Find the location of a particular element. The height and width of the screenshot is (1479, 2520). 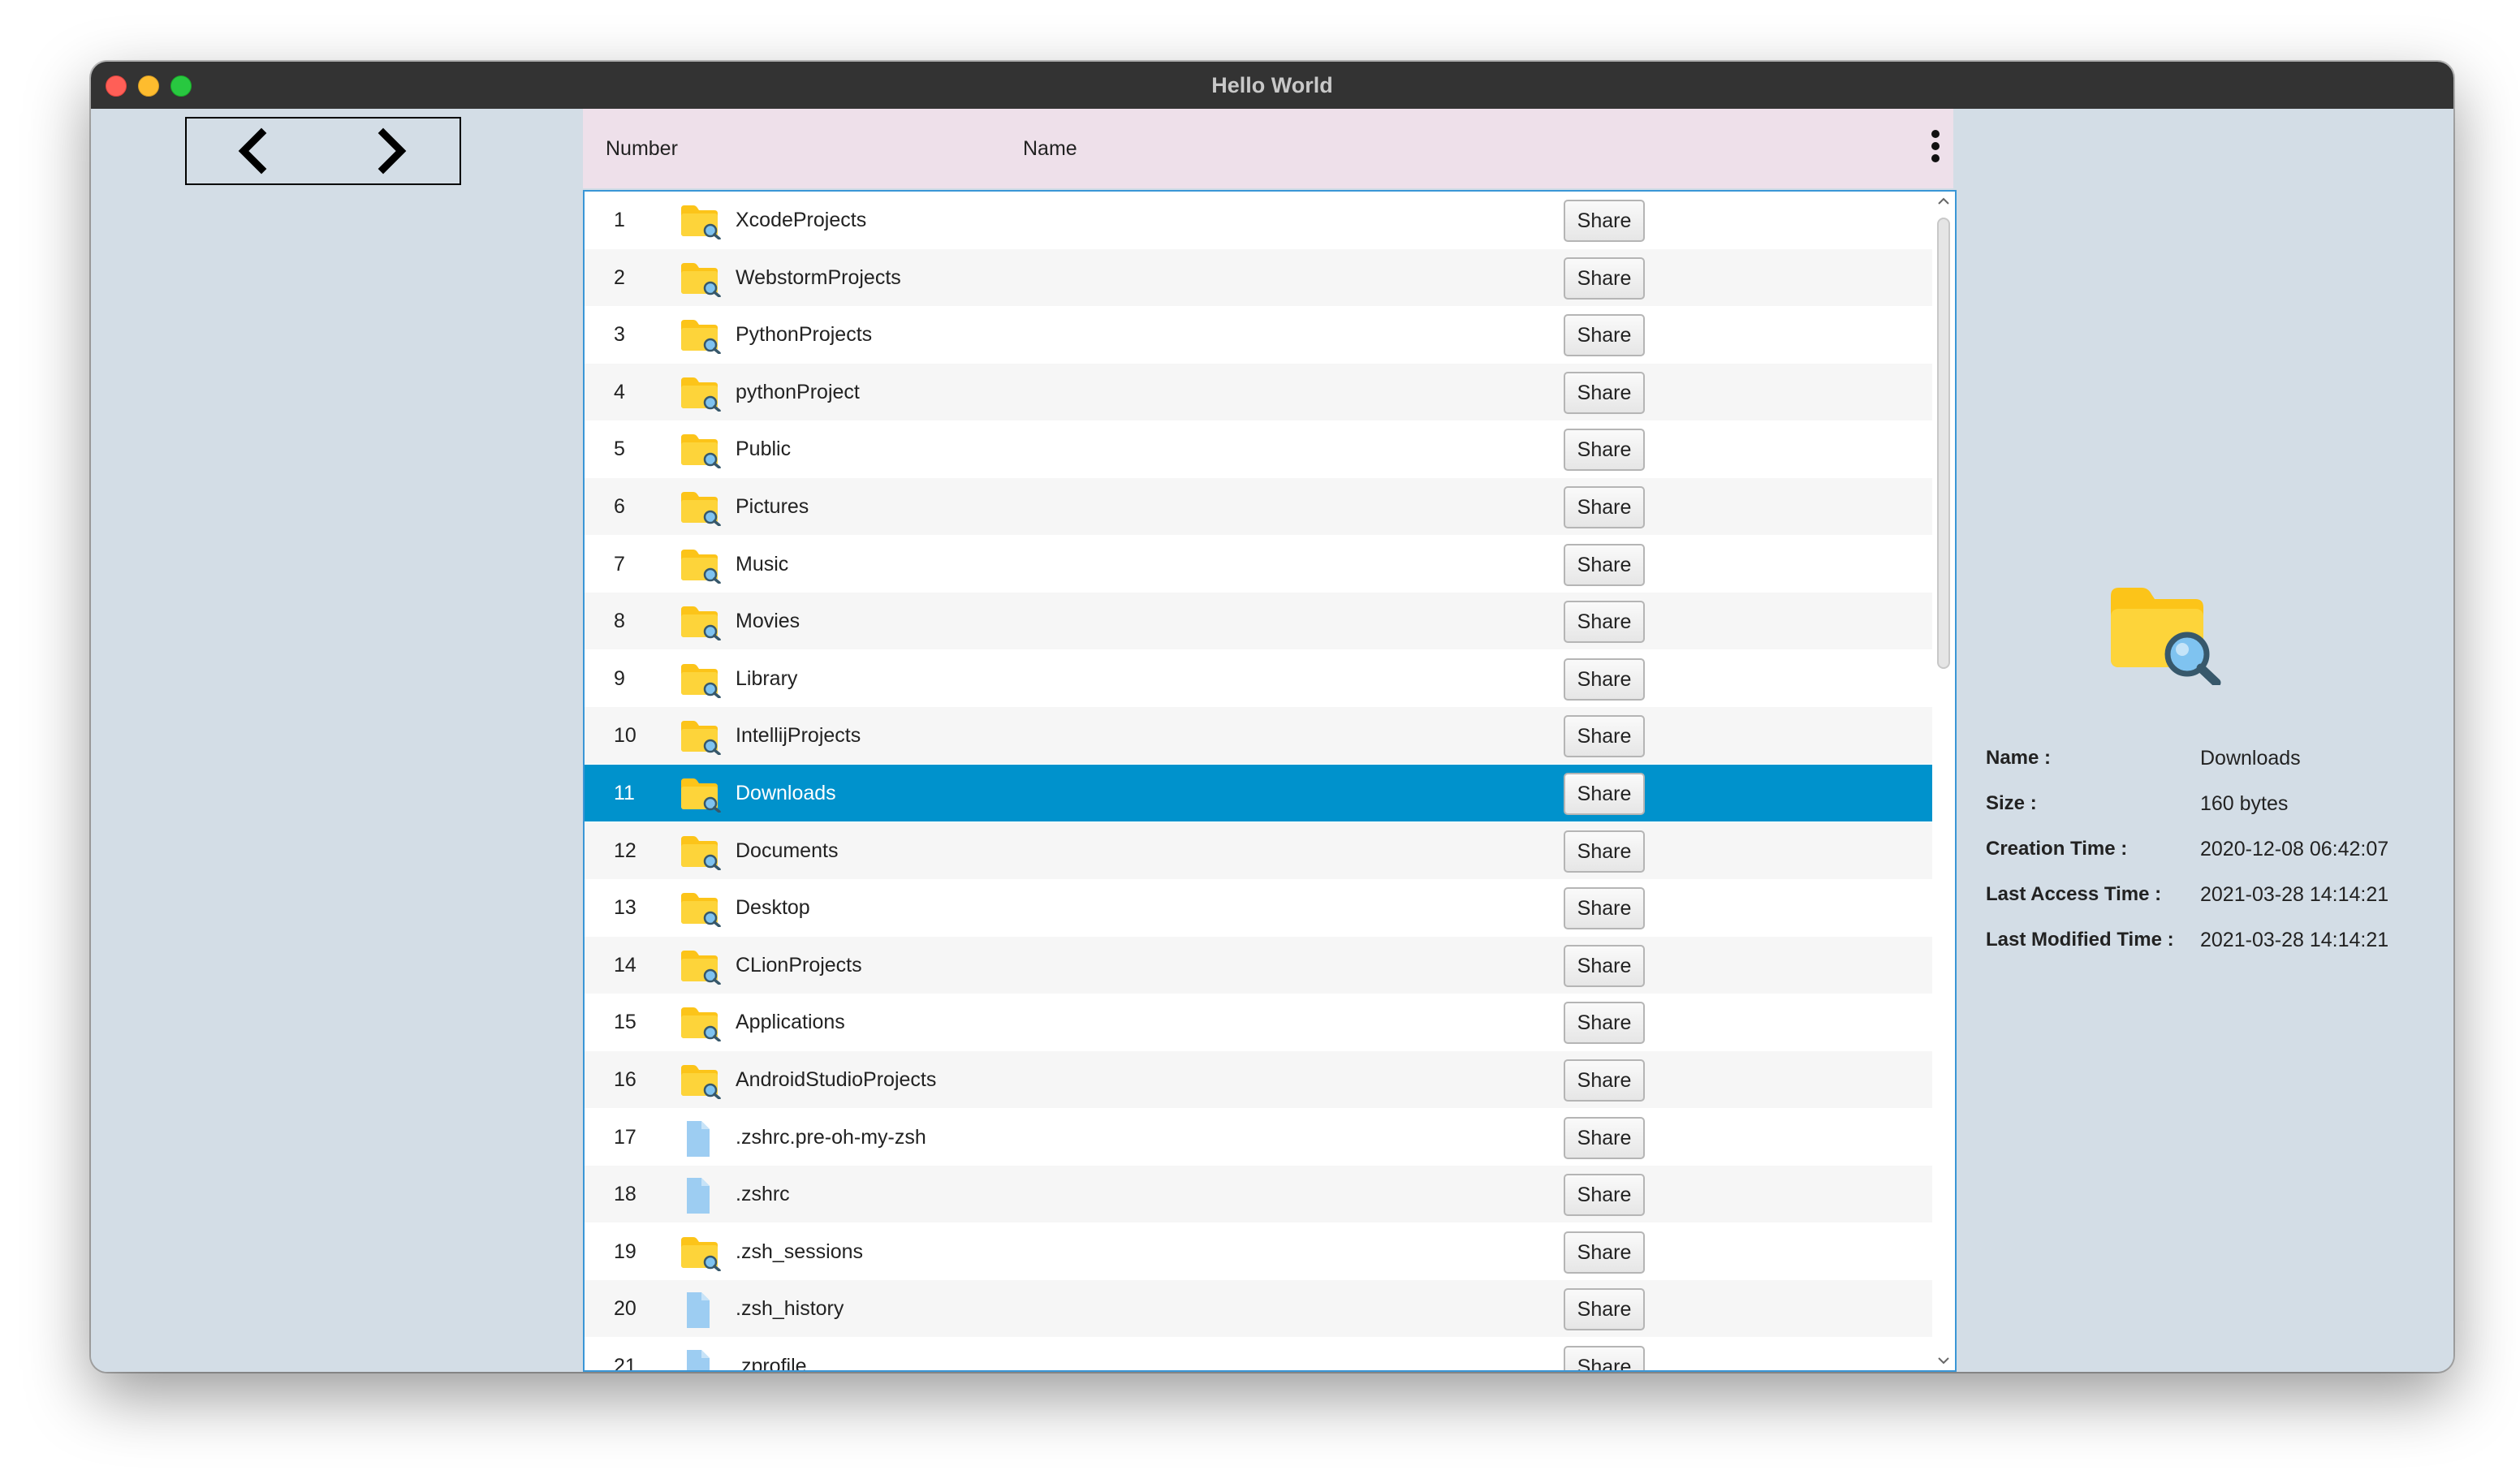

table-row: 16 AndroidStudioProjects Share is located at coordinates (1258, 1079).